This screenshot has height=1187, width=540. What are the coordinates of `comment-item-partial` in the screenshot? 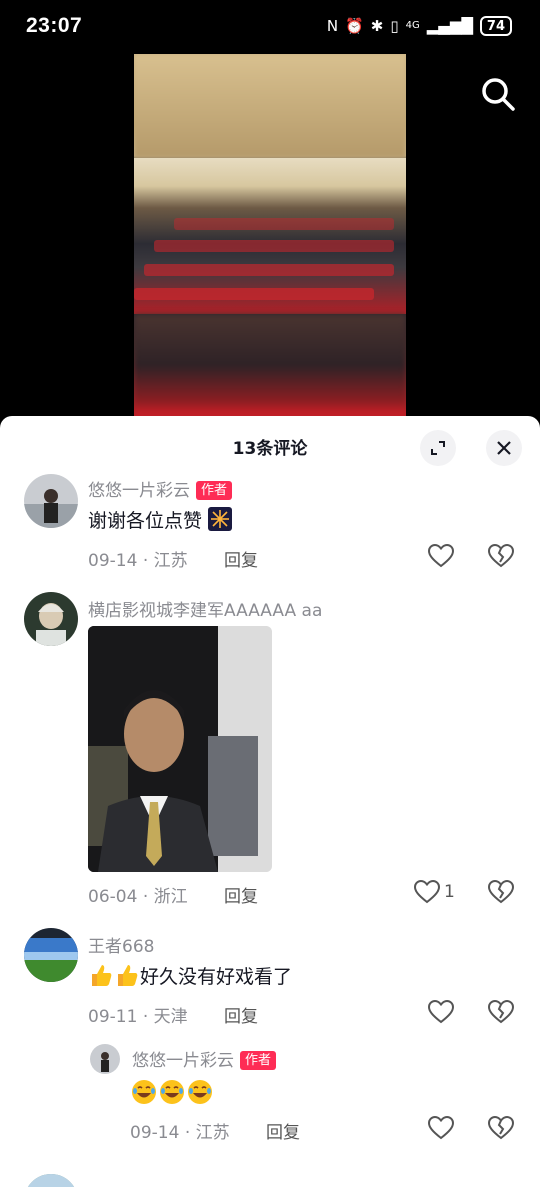 It's located at (270, 1180).